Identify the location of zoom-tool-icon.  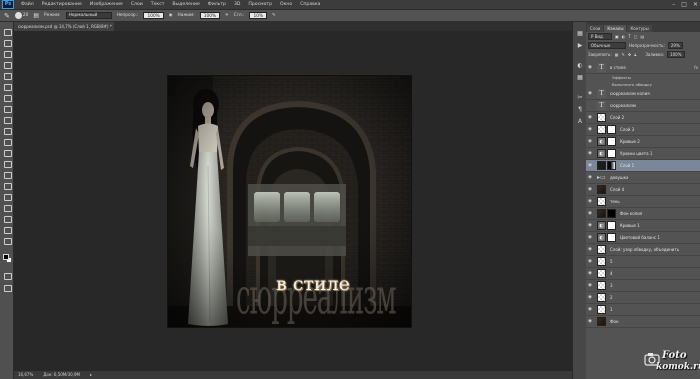
(7, 241).